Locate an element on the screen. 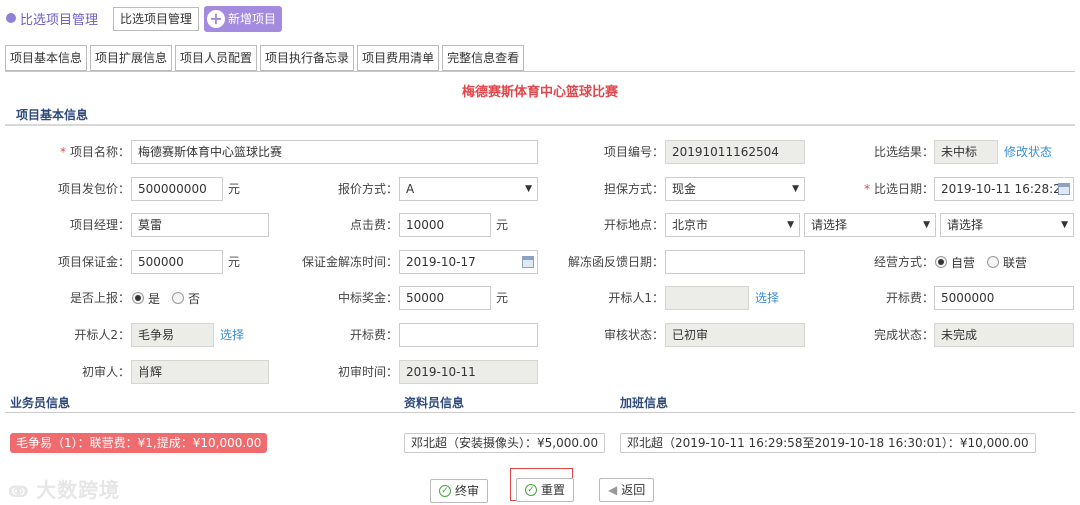 The height and width of the screenshot is (505, 1080). back-label: 返回 is located at coordinates (633, 490).